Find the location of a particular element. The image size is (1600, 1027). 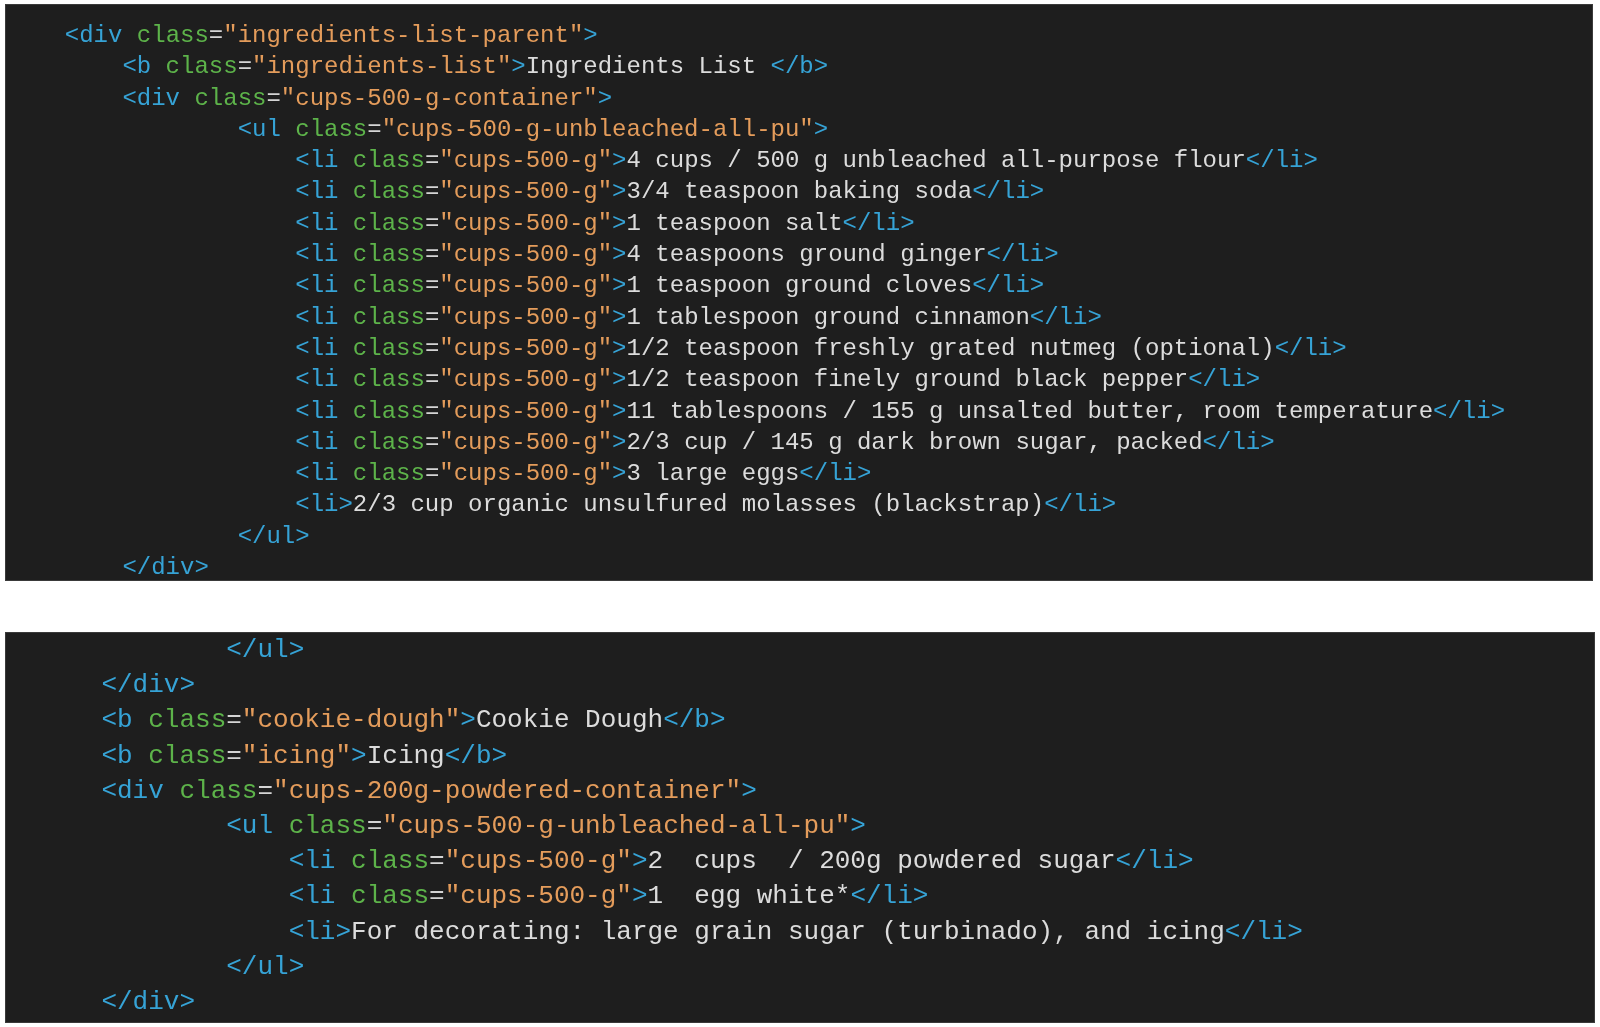

code-line: <li class="cups-500-g">2 cups / 200g powdered sugar</li> is located at coordinates (740, 862).